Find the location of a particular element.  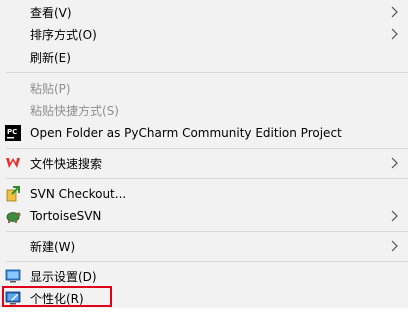

svn-checkout-icon is located at coordinates (13, 194).